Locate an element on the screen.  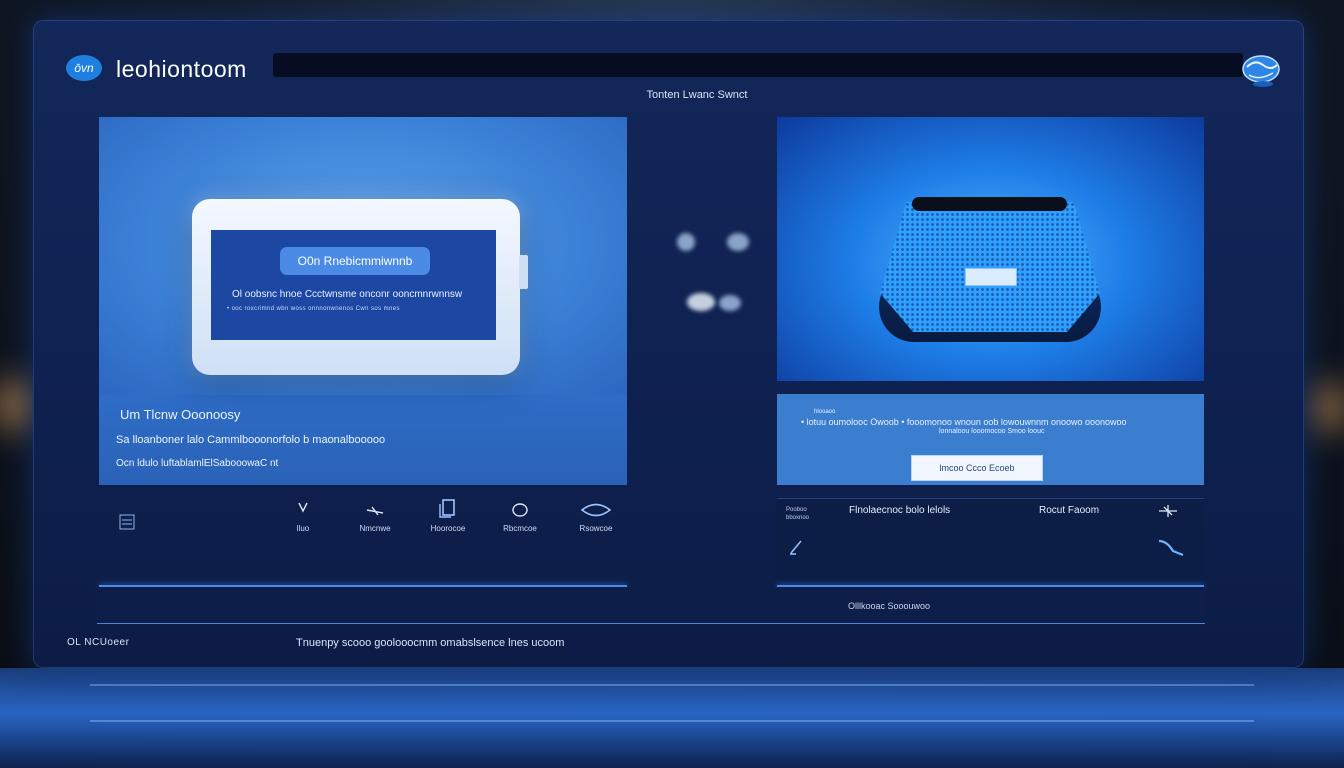
app-title: leohiontoom is located at coordinates (181, 69).